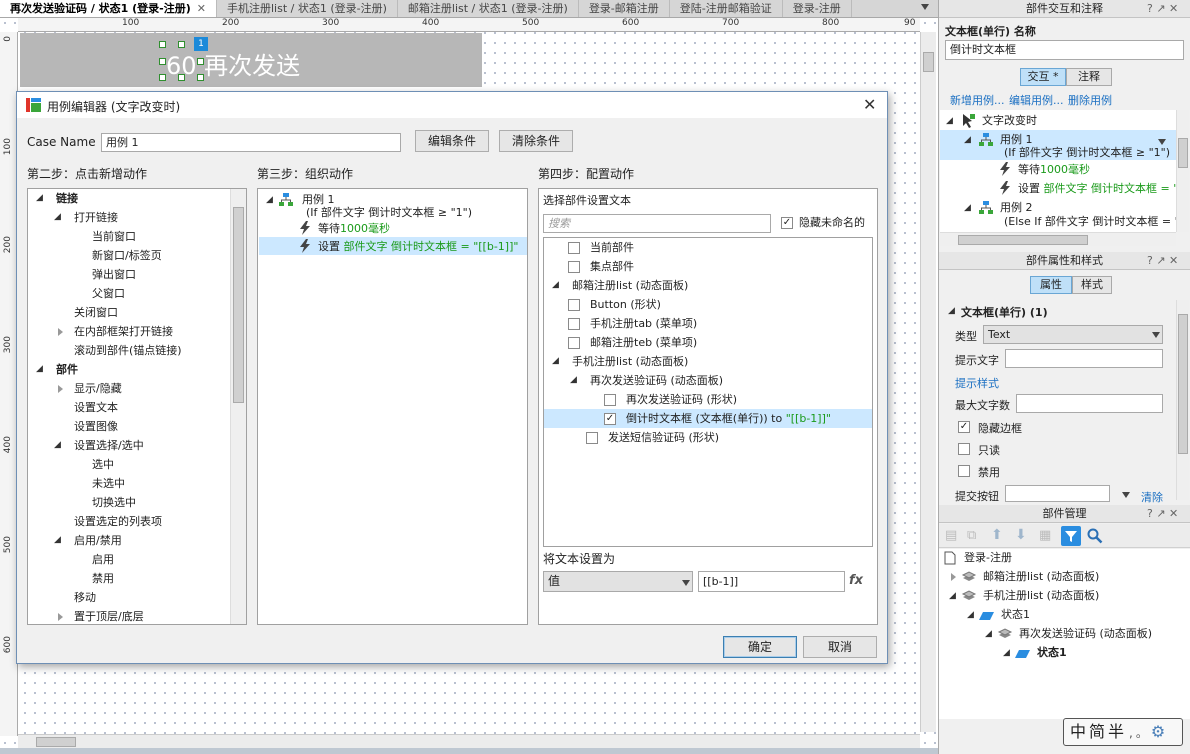 Image resolution: width=1190 pixels, height=754 pixels. I want to click on tree-state-1-selected: 状态1, so click(1052, 653).